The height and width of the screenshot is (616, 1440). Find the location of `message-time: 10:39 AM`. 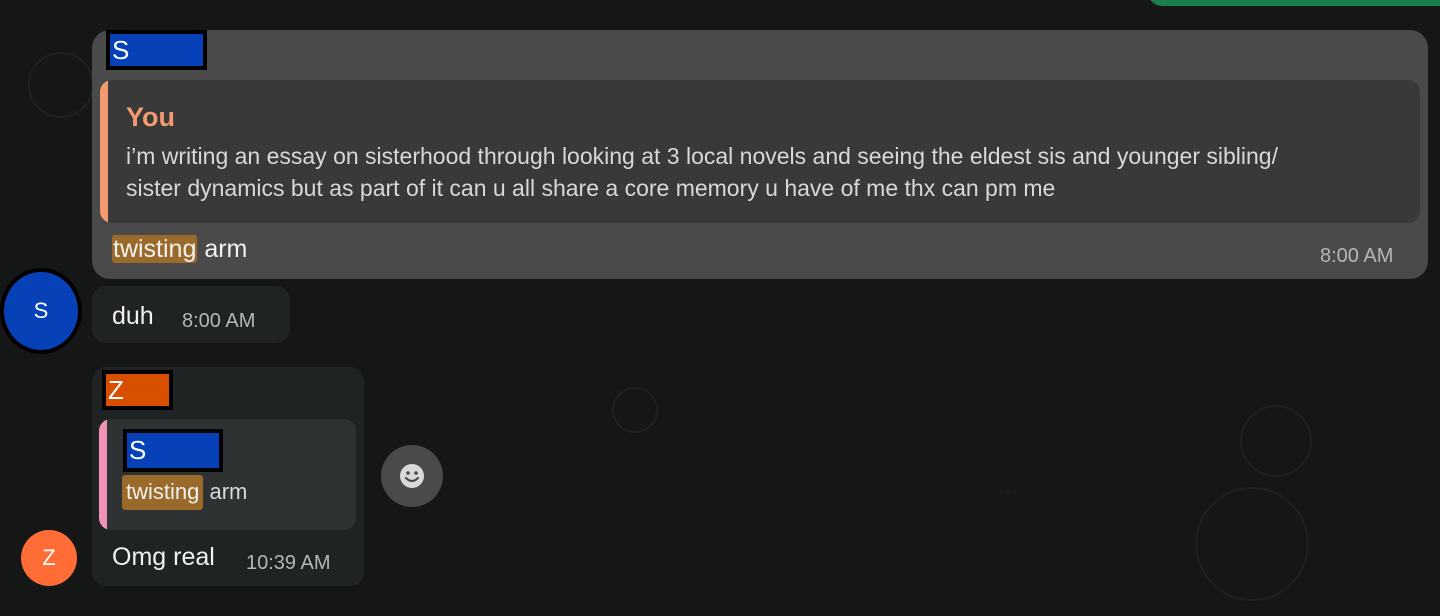

message-time: 10:39 AM is located at coordinates (288, 563).